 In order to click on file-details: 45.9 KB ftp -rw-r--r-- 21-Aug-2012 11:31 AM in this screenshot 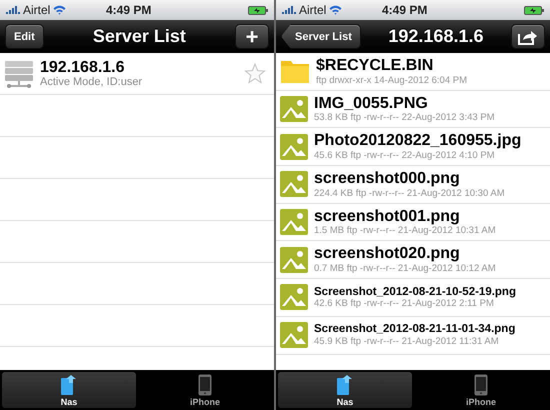, I will do `click(407, 341)`.